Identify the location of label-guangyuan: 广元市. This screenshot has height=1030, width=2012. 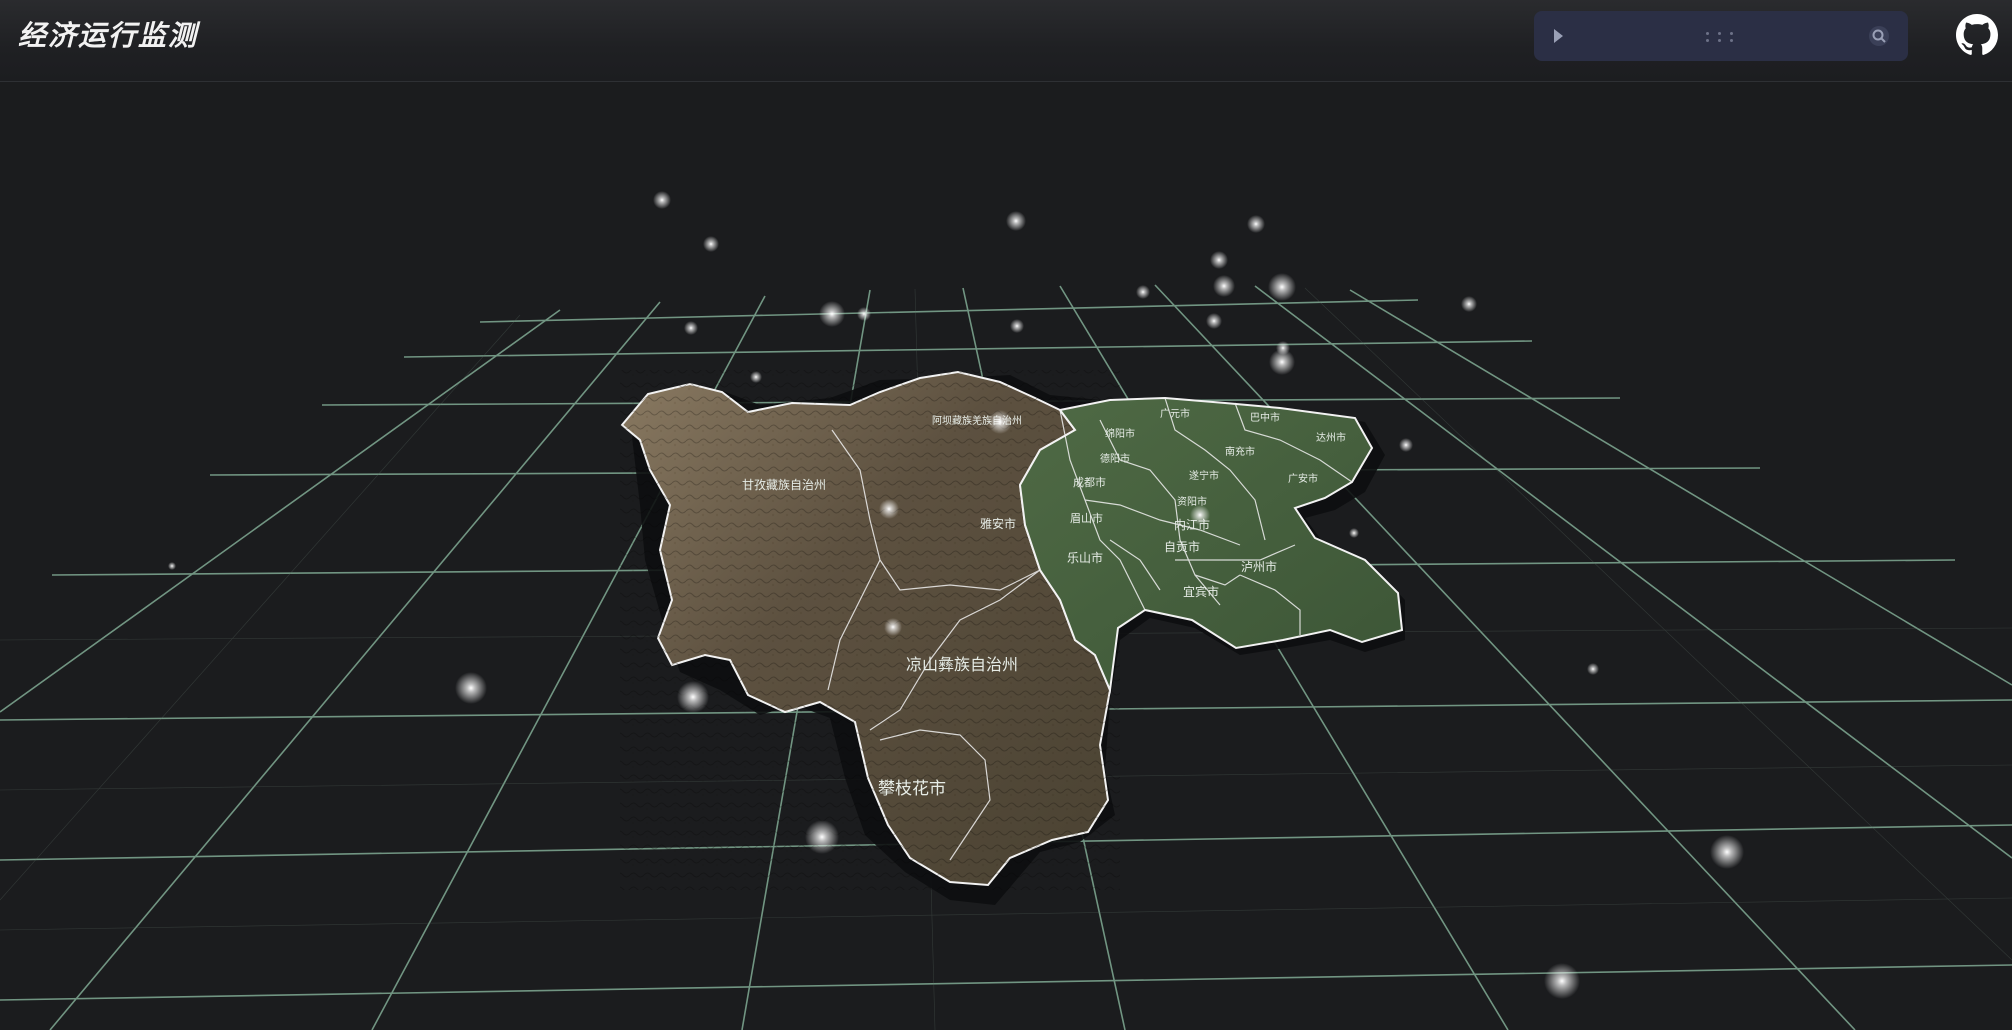
(1175, 413).